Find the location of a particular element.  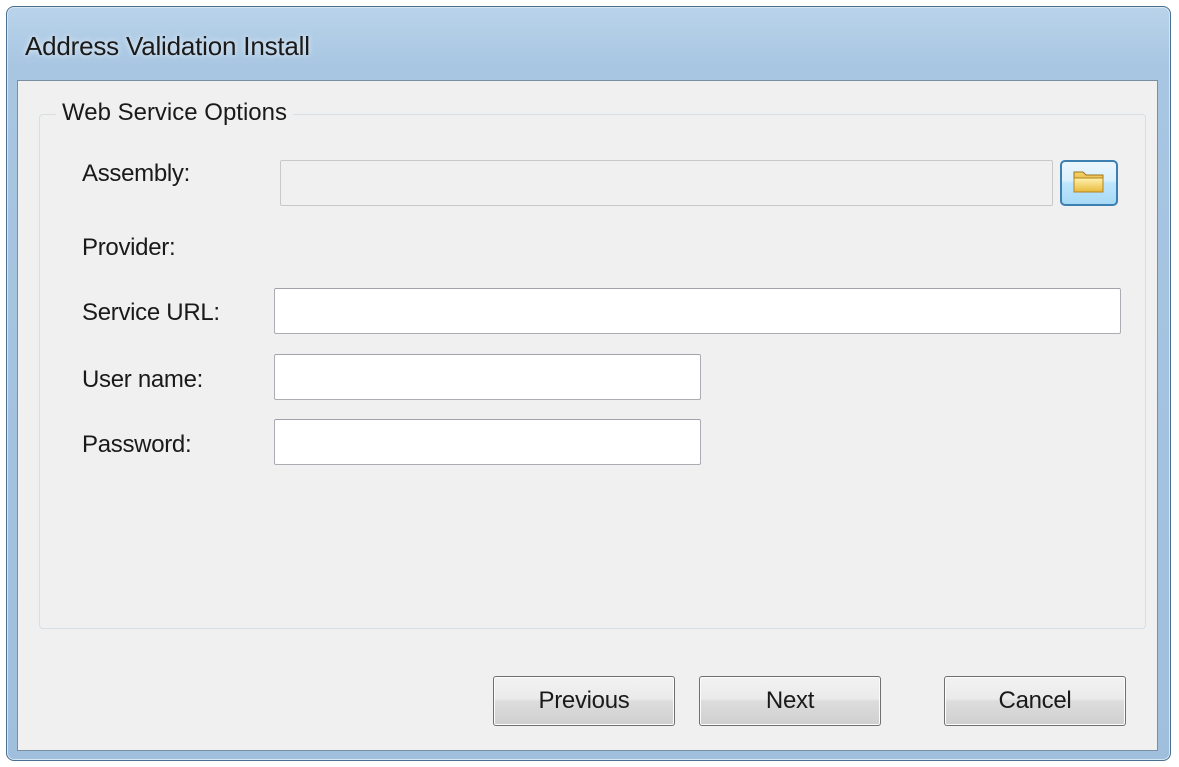

assembly-label: Assembly: is located at coordinates (136, 173).